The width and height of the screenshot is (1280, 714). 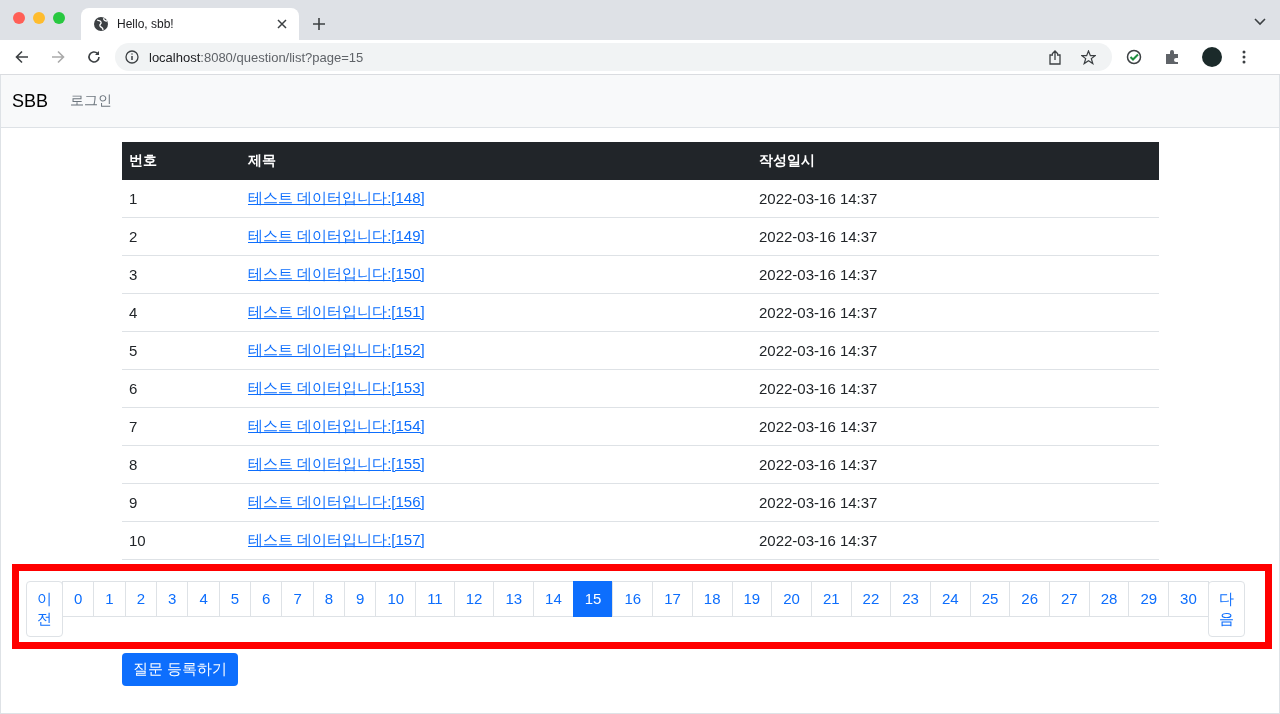 I want to click on puzzle-icon, so click(x=1172, y=57).